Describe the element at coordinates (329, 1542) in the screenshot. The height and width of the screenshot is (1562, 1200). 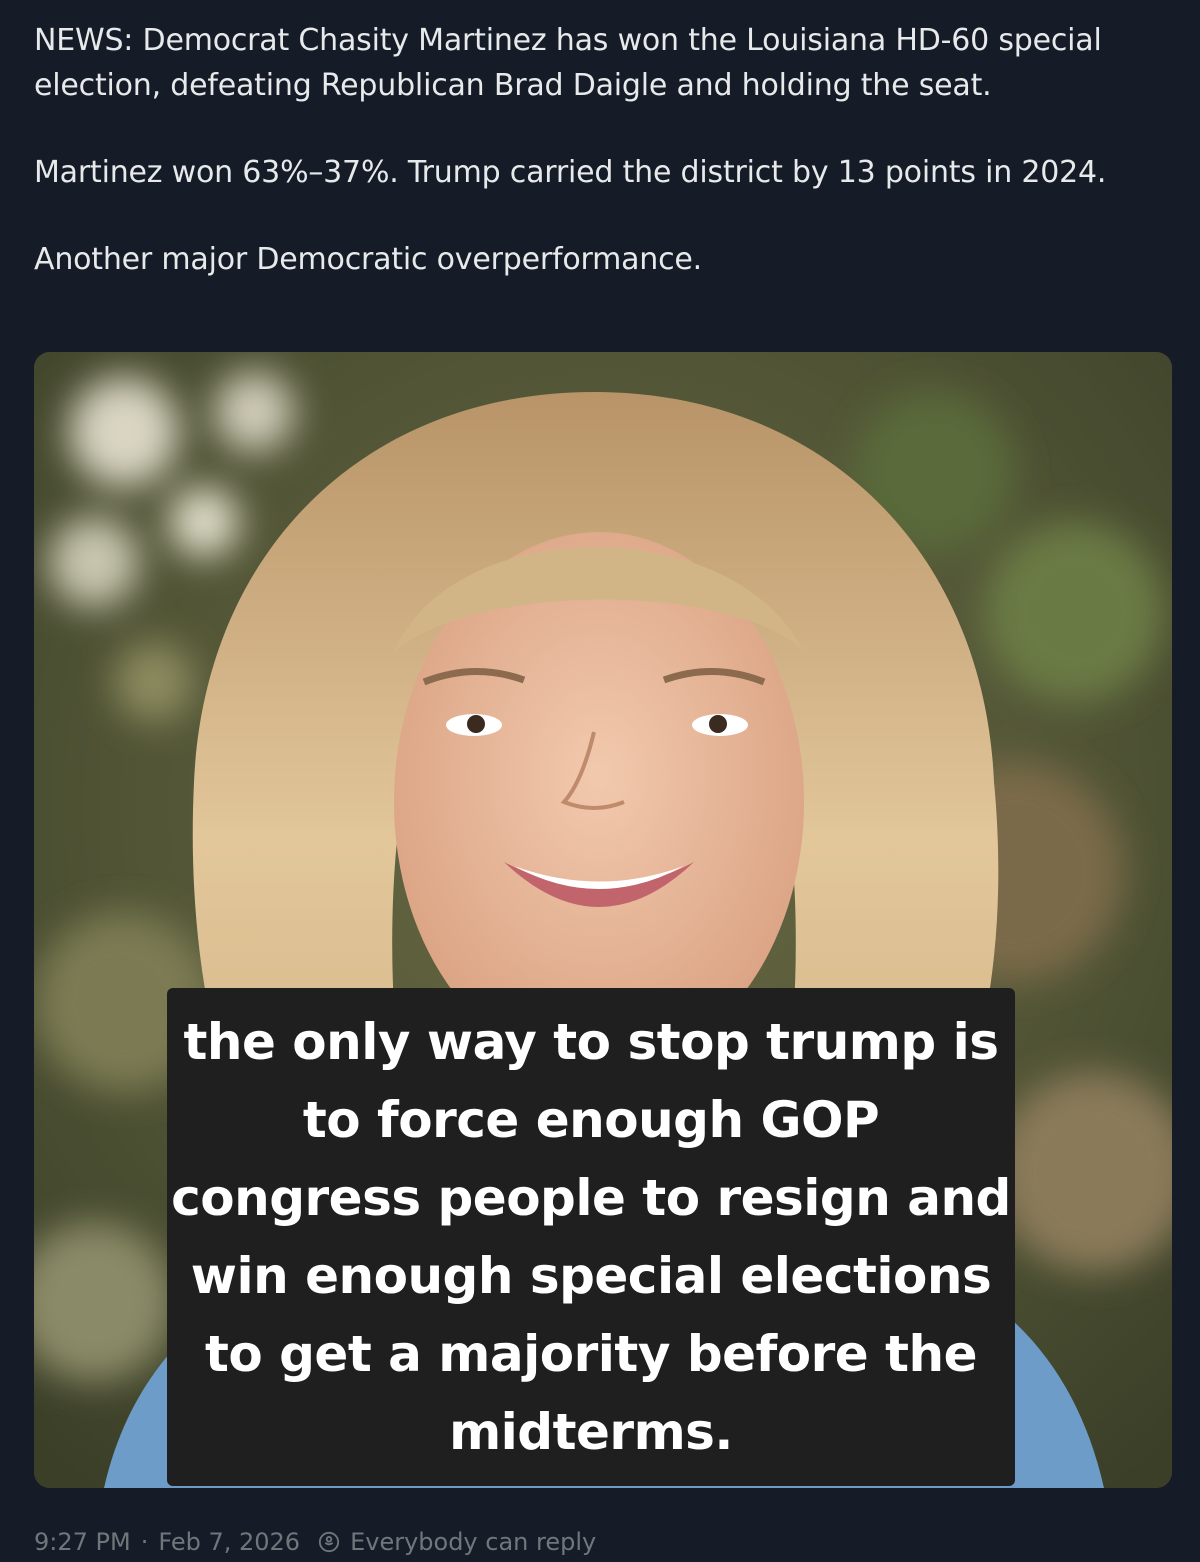
I see `reply-permission-icon` at that location.